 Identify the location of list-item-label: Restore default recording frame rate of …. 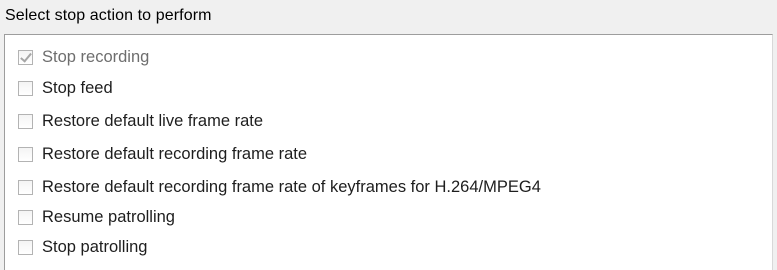
(291, 187).